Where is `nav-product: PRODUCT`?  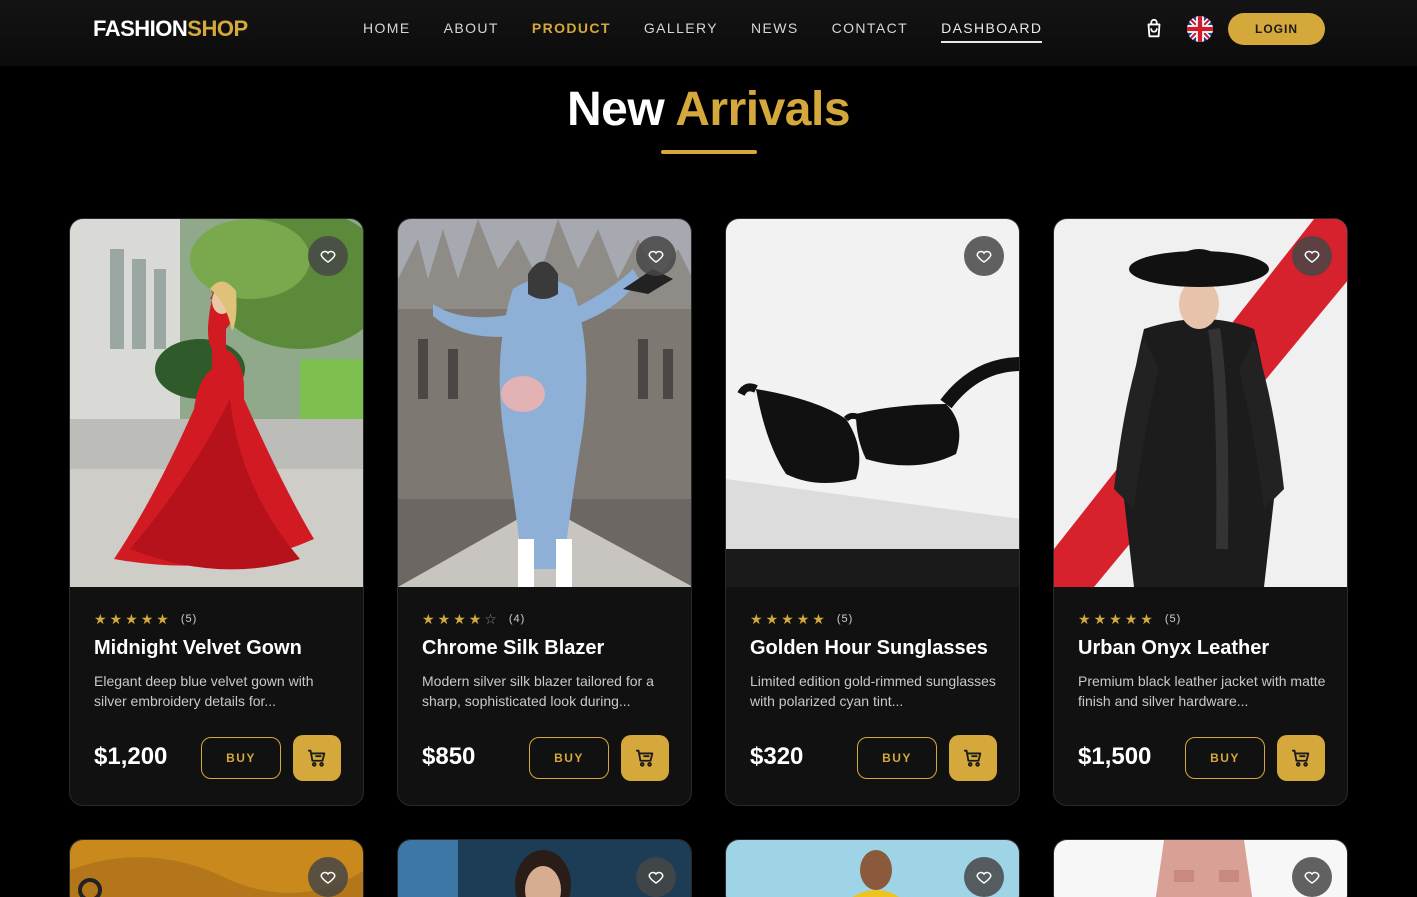 nav-product: PRODUCT is located at coordinates (571, 31).